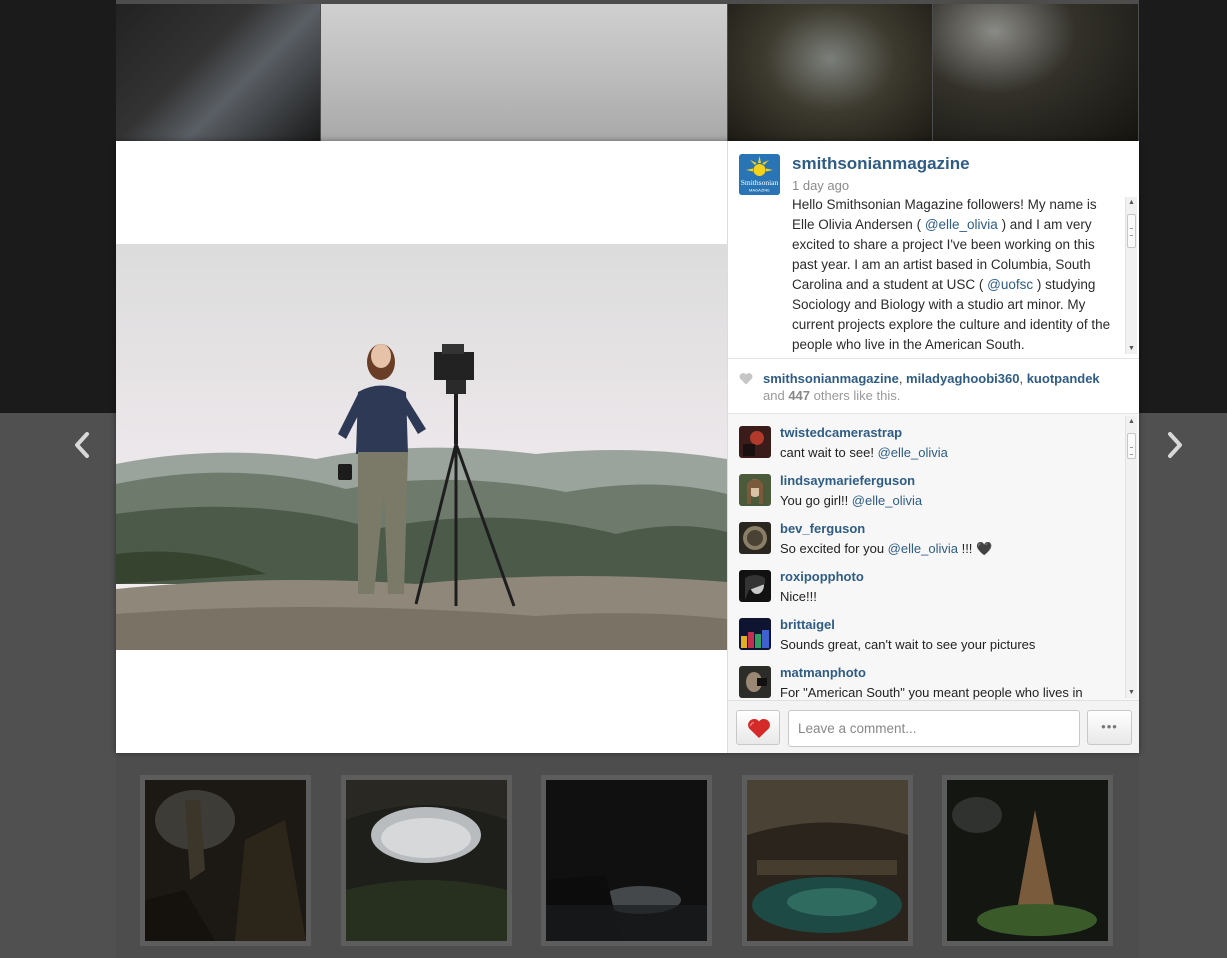 Image resolution: width=1227 pixels, height=958 pixels. Describe the element at coordinates (1109, 727) in the screenshot. I see `more-options-button: •••` at that location.